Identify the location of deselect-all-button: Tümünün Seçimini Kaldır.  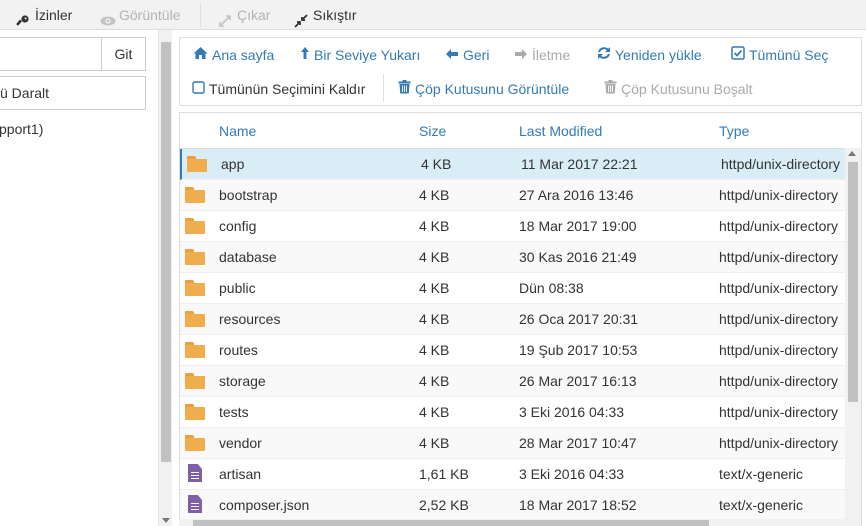
(278, 89).